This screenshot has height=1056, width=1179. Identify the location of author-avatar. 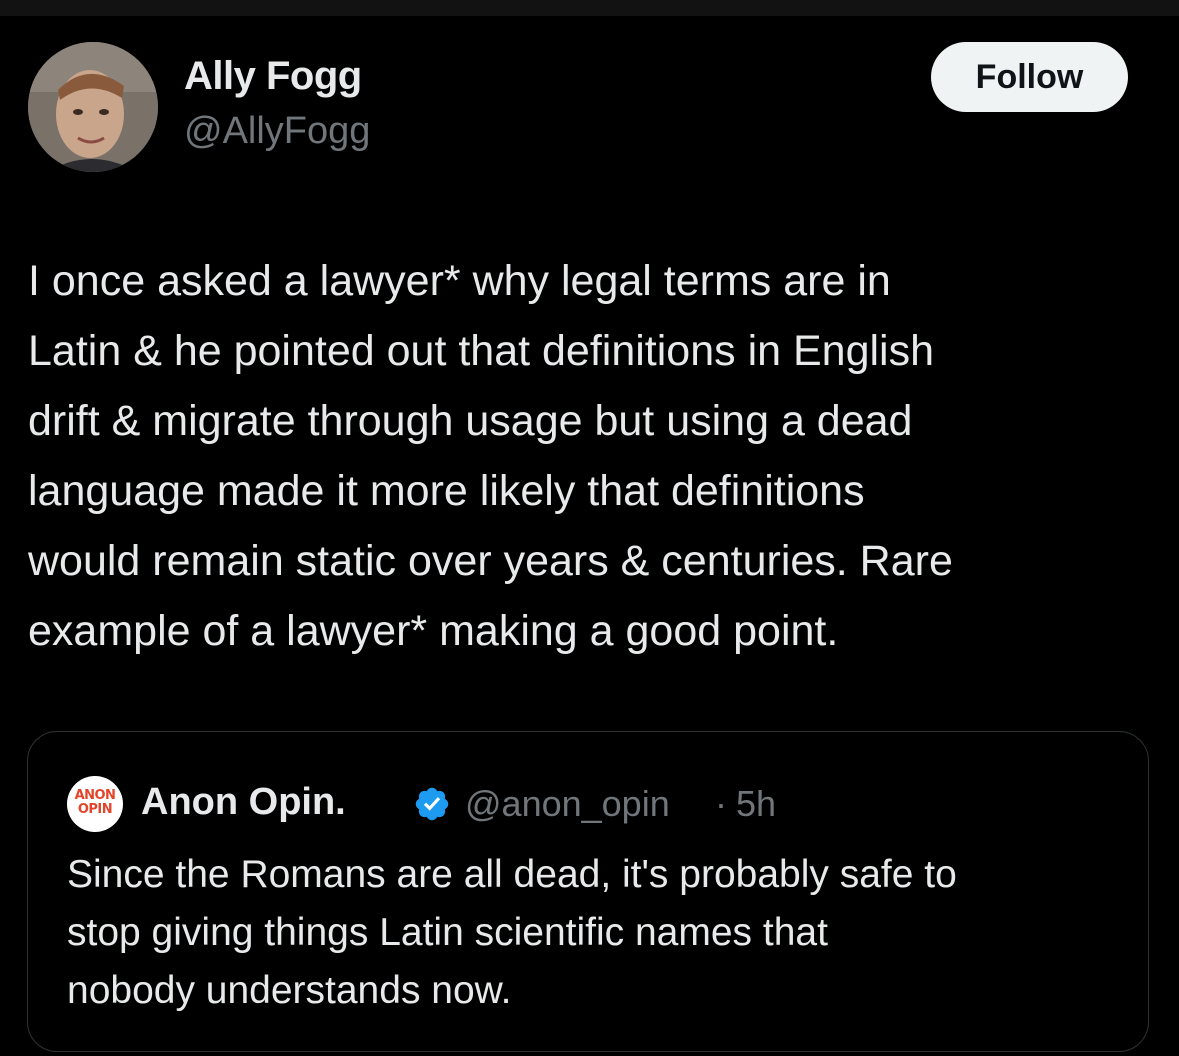
(93, 107).